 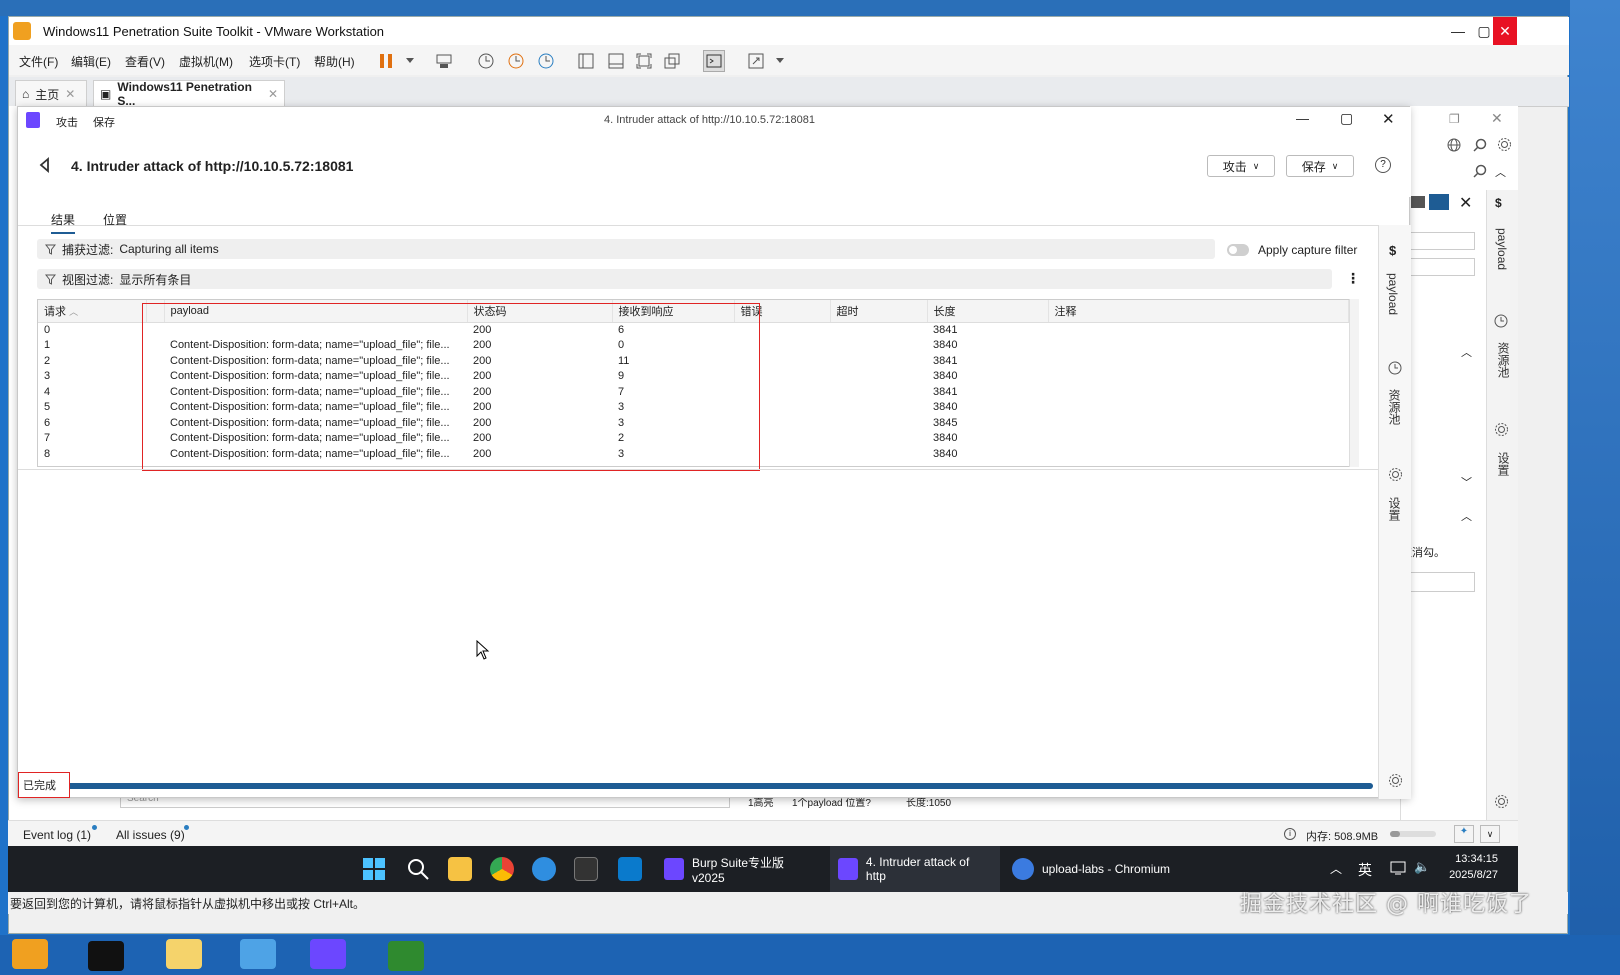 What do you see at coordinates (106, 956) in the screenshot?
I see `file-desktop-icon` at bounding box center [106, 956].